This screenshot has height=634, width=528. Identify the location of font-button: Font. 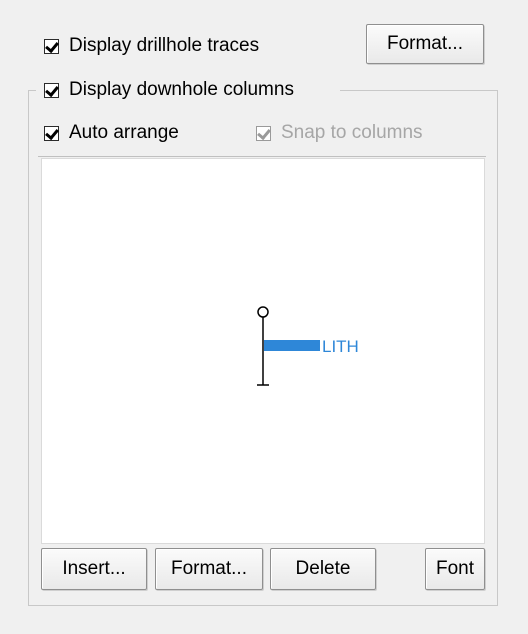
(455, 569).